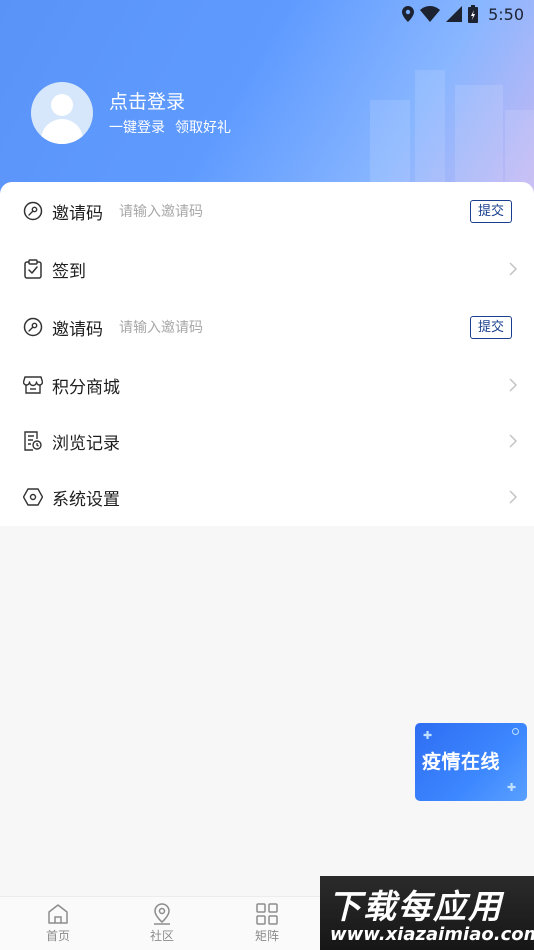 This screenshot has height=950, width=534. I want to click on clipboard-check-icon, so click(33, 269).